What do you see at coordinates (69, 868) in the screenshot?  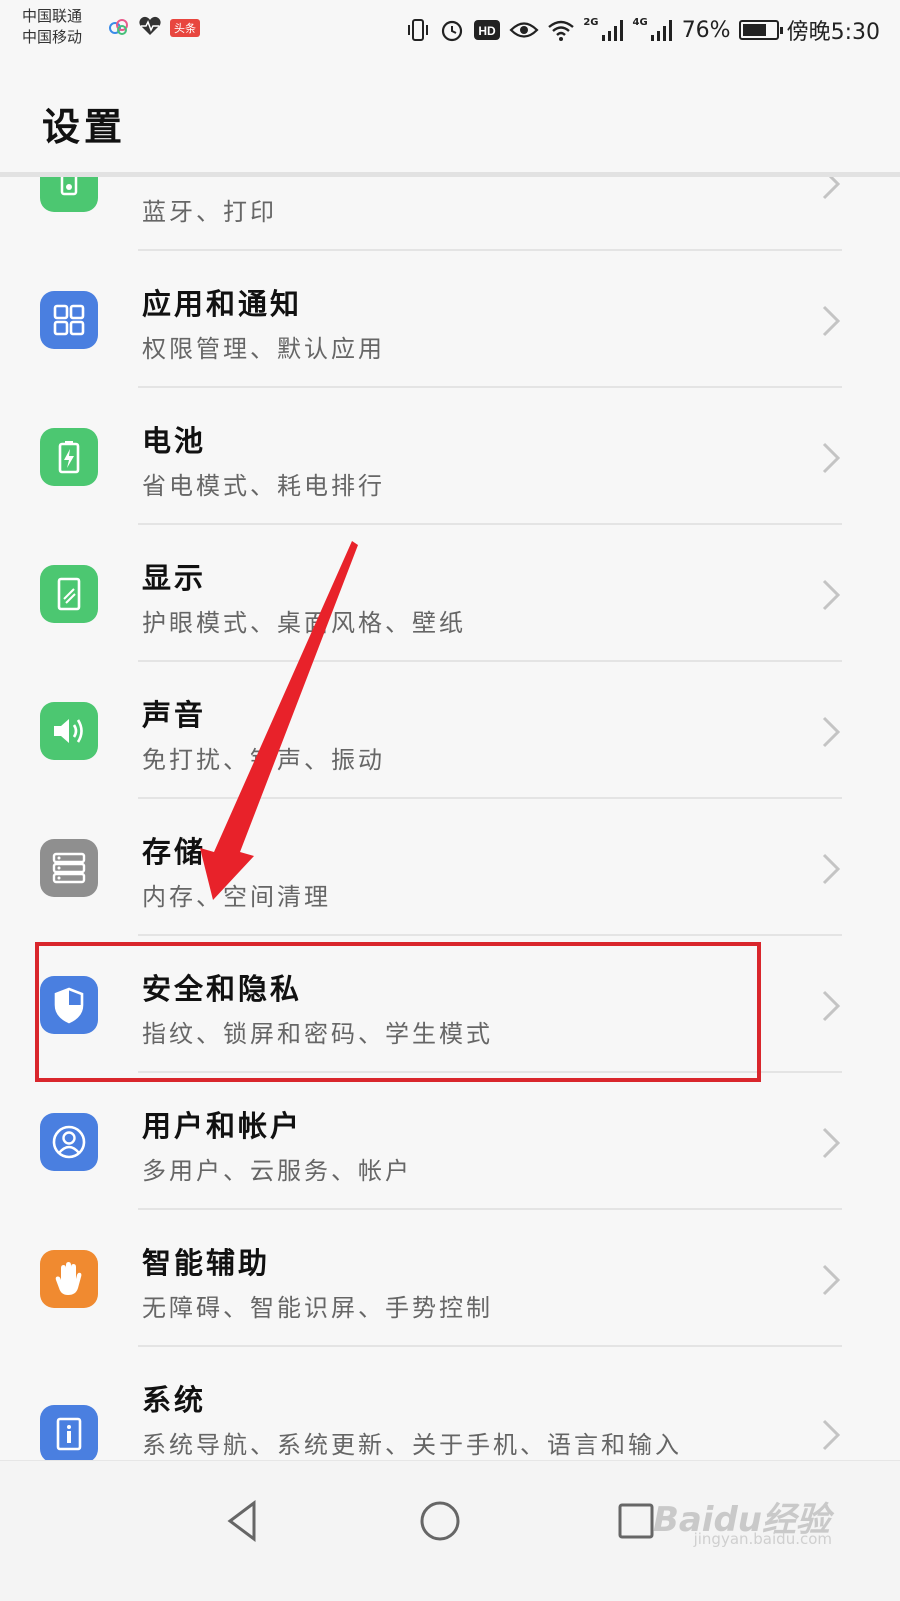 I see `storage-icon` at bounding box center [69, 868].